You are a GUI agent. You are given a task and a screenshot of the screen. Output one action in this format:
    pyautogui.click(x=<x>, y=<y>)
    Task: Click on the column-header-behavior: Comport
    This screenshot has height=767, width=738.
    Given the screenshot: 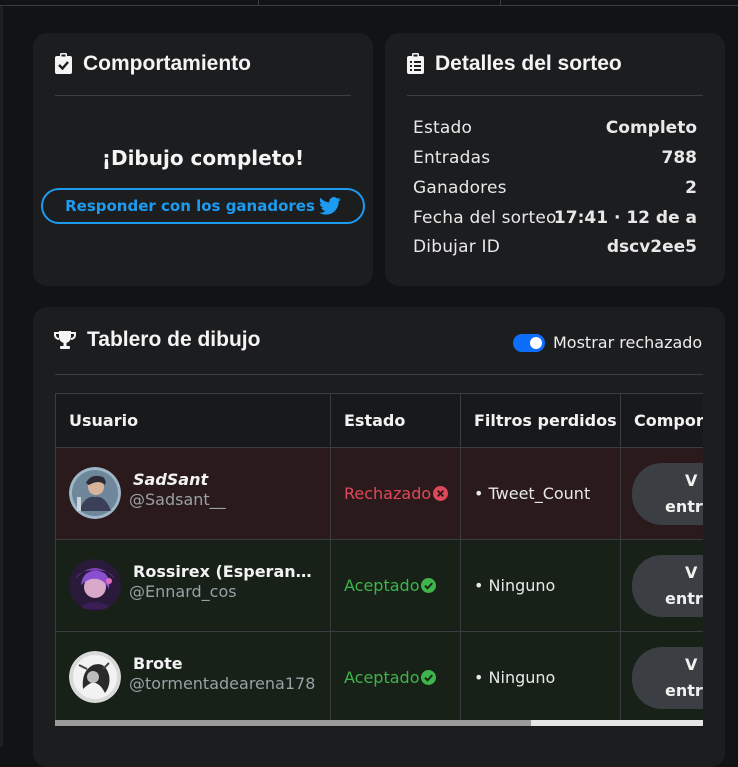 What is the action you would take?
    pyautogui.click(x=661, y=420)
    